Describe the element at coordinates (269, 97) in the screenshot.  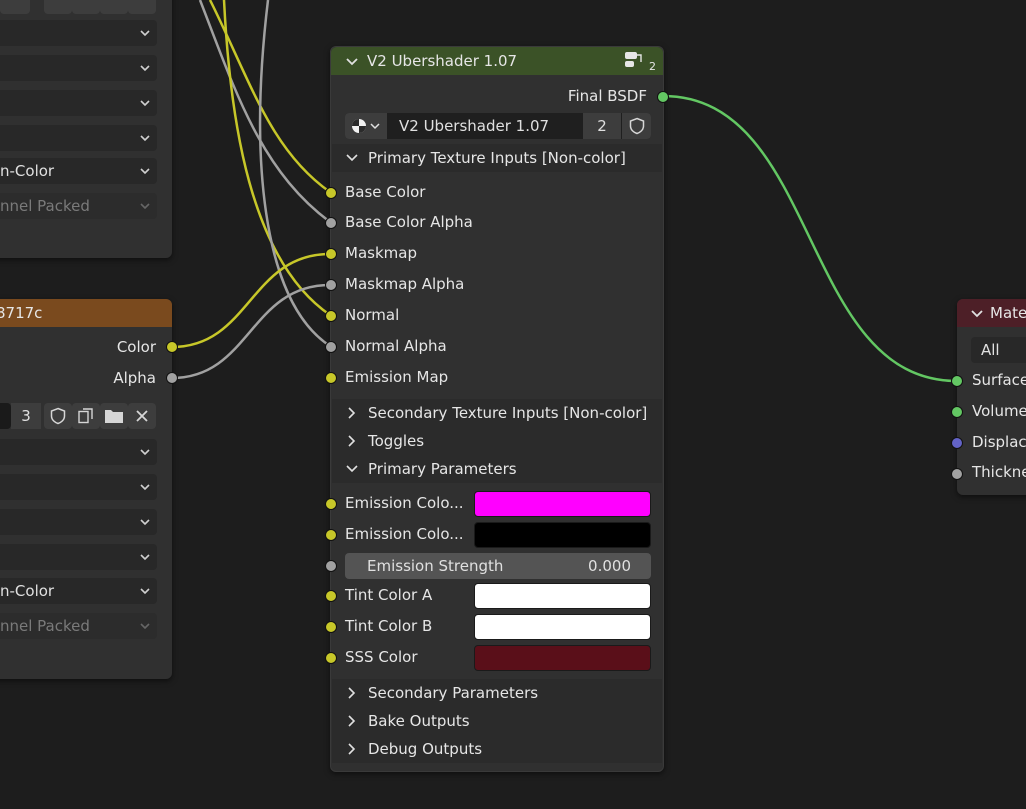
I see `link-base-color` at that location.